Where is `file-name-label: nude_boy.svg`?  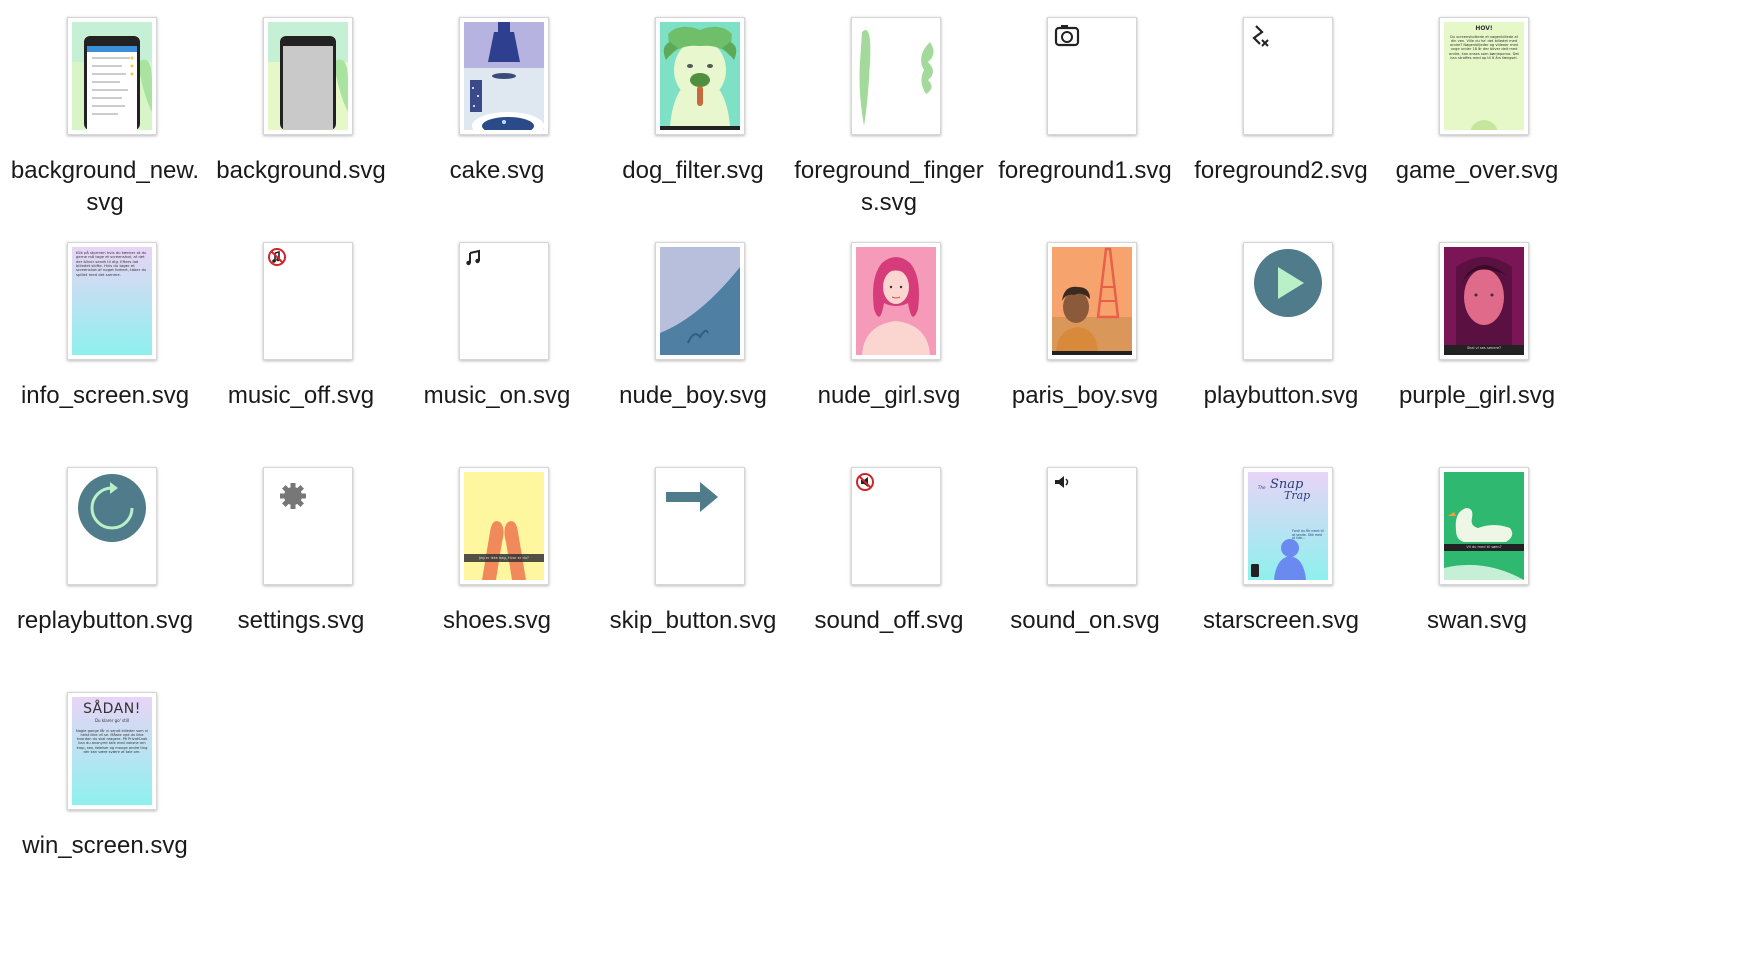 file-name-label: nude_boy.svg is located at coordinates (693, 396).